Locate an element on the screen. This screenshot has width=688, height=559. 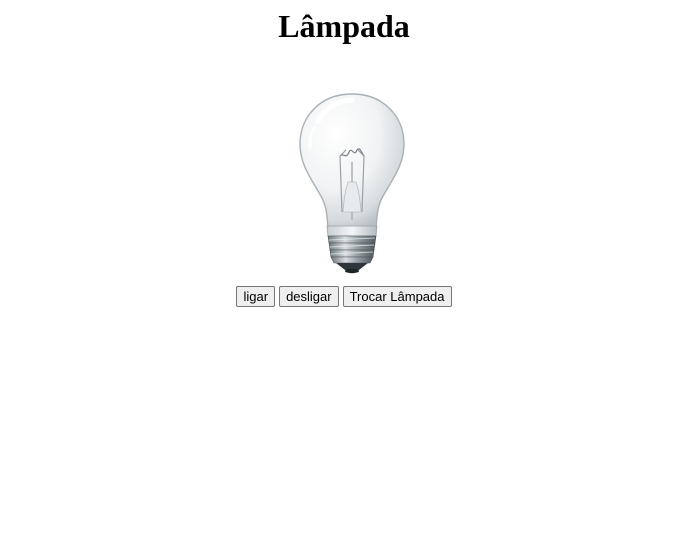
turn-on-button: ligar is located at coordinates (256, 296).